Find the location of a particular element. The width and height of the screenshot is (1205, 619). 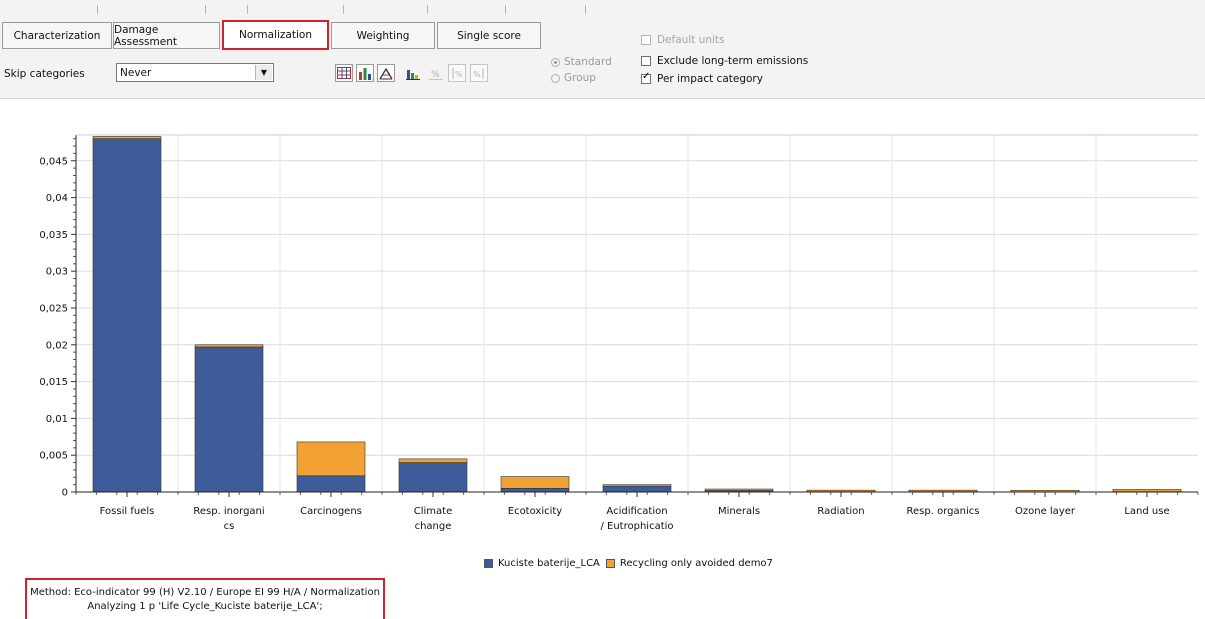

tab-weighting: Weighting is located at coordinates (383, 35).